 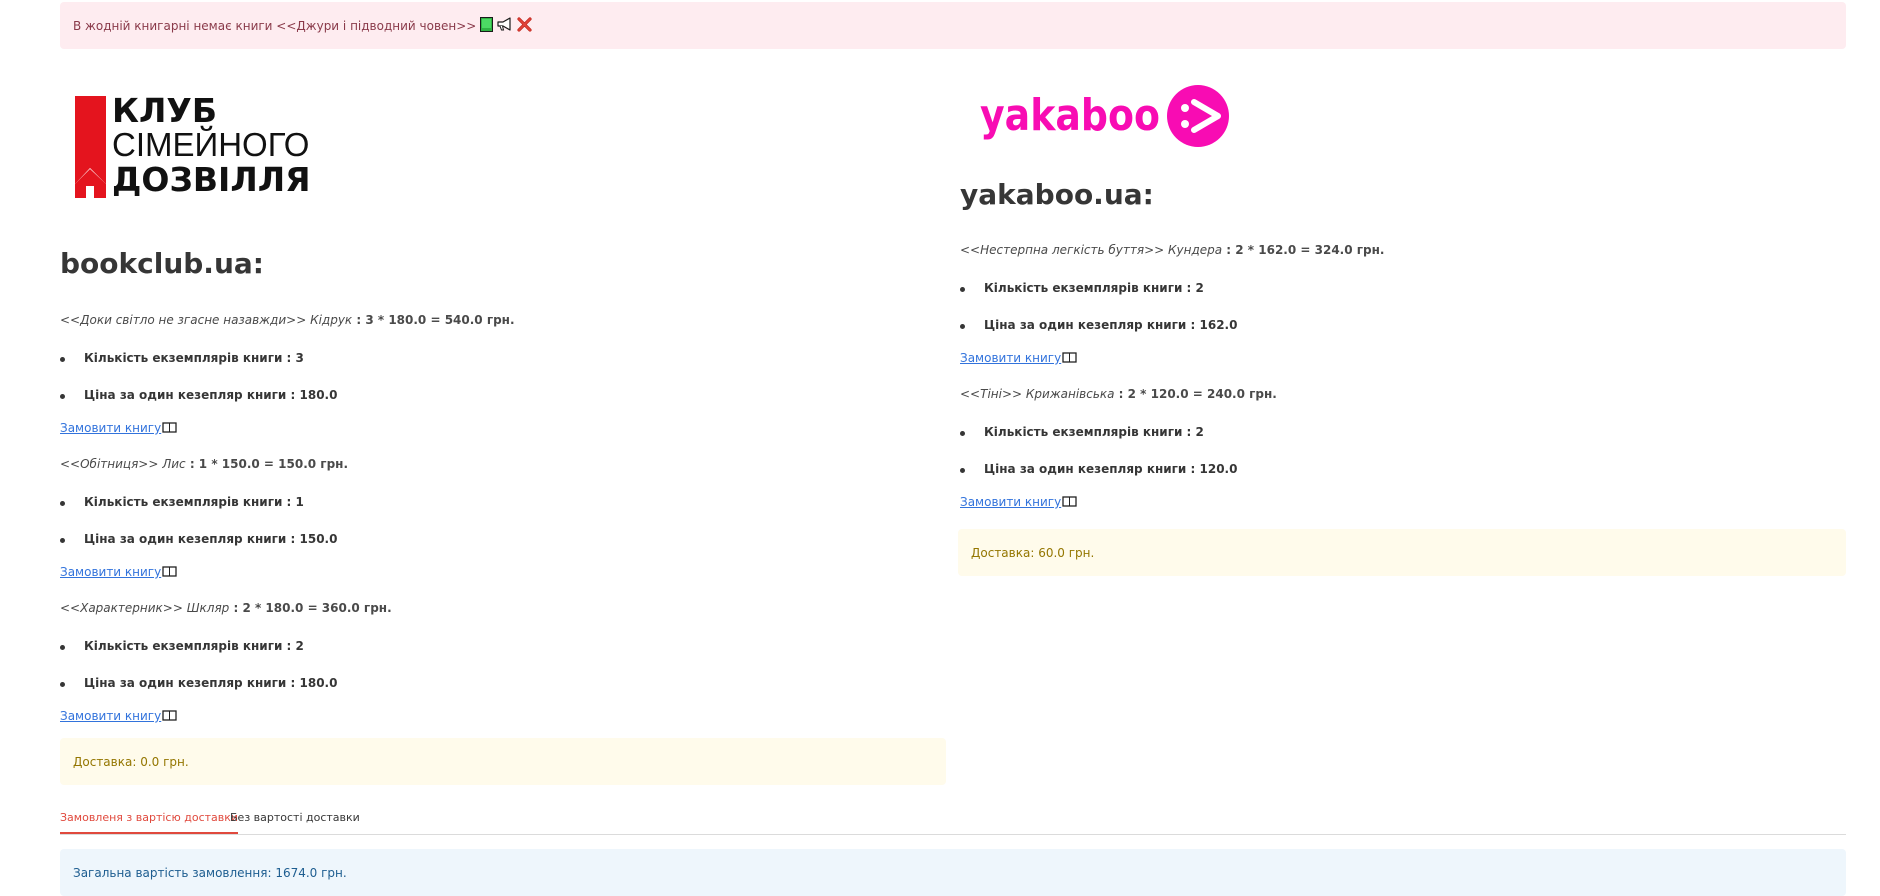 I want to click on book-title-author: <<Тіні>> Крижанівська, so click(x=1037, y=394).